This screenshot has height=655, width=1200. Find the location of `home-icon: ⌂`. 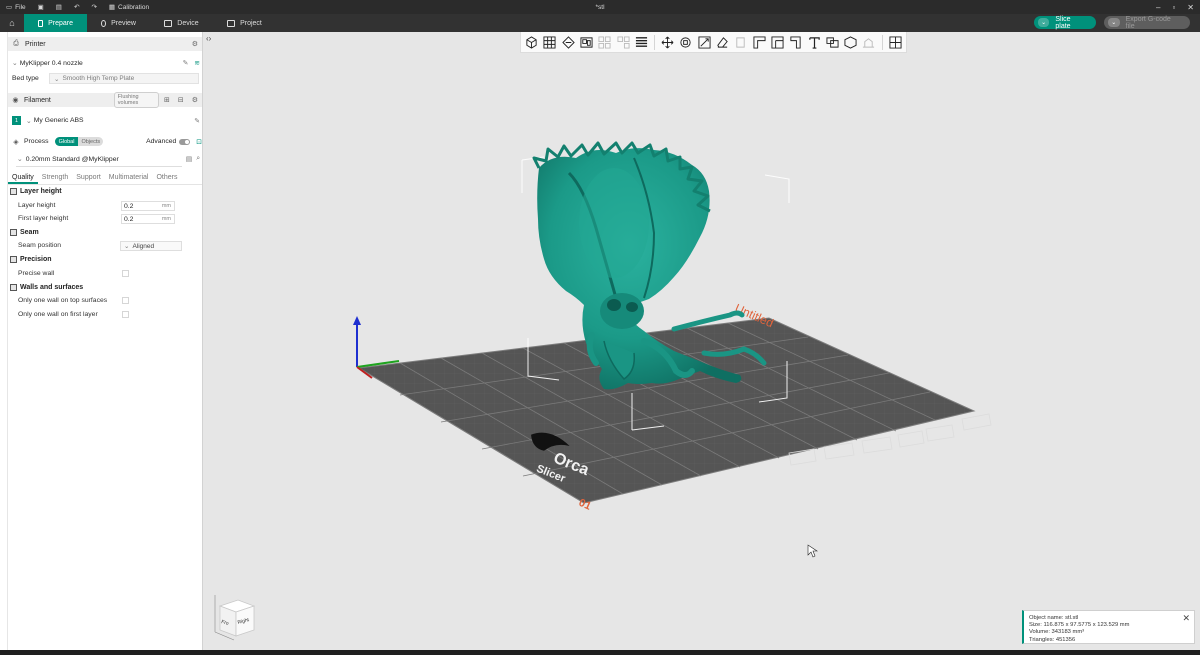

home-icon: ⌂ is located at coordinates (12, 23).